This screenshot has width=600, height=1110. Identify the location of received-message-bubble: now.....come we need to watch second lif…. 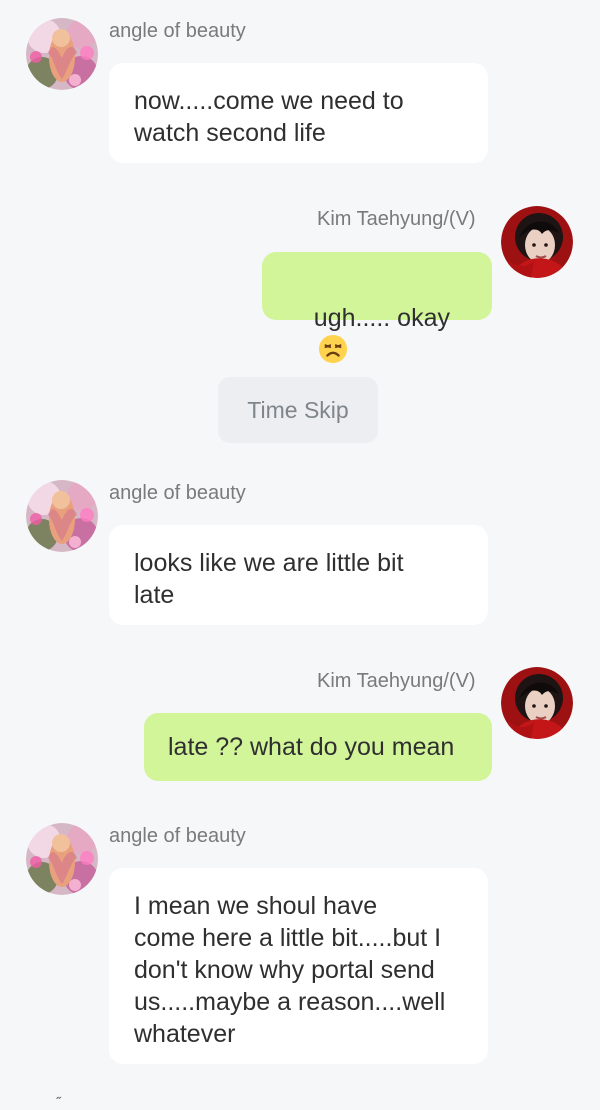
(298, 113).